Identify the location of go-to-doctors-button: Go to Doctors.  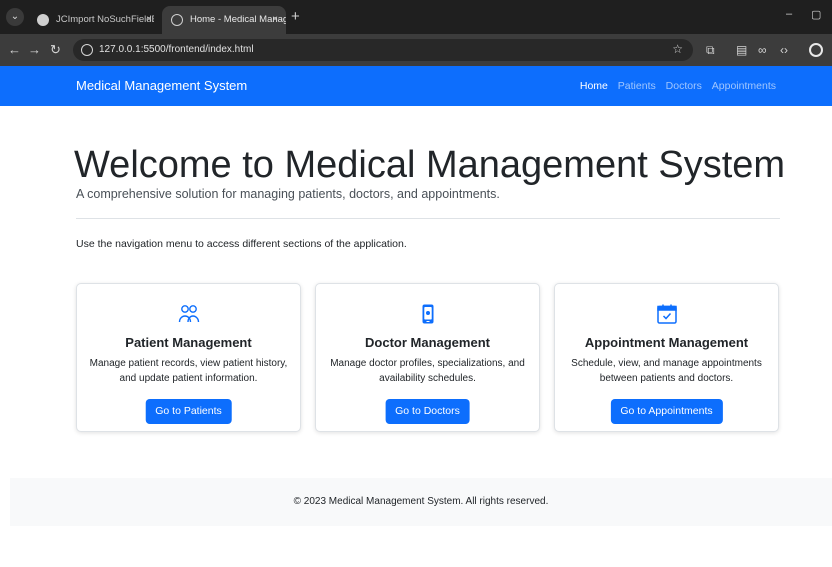
(427, 411).